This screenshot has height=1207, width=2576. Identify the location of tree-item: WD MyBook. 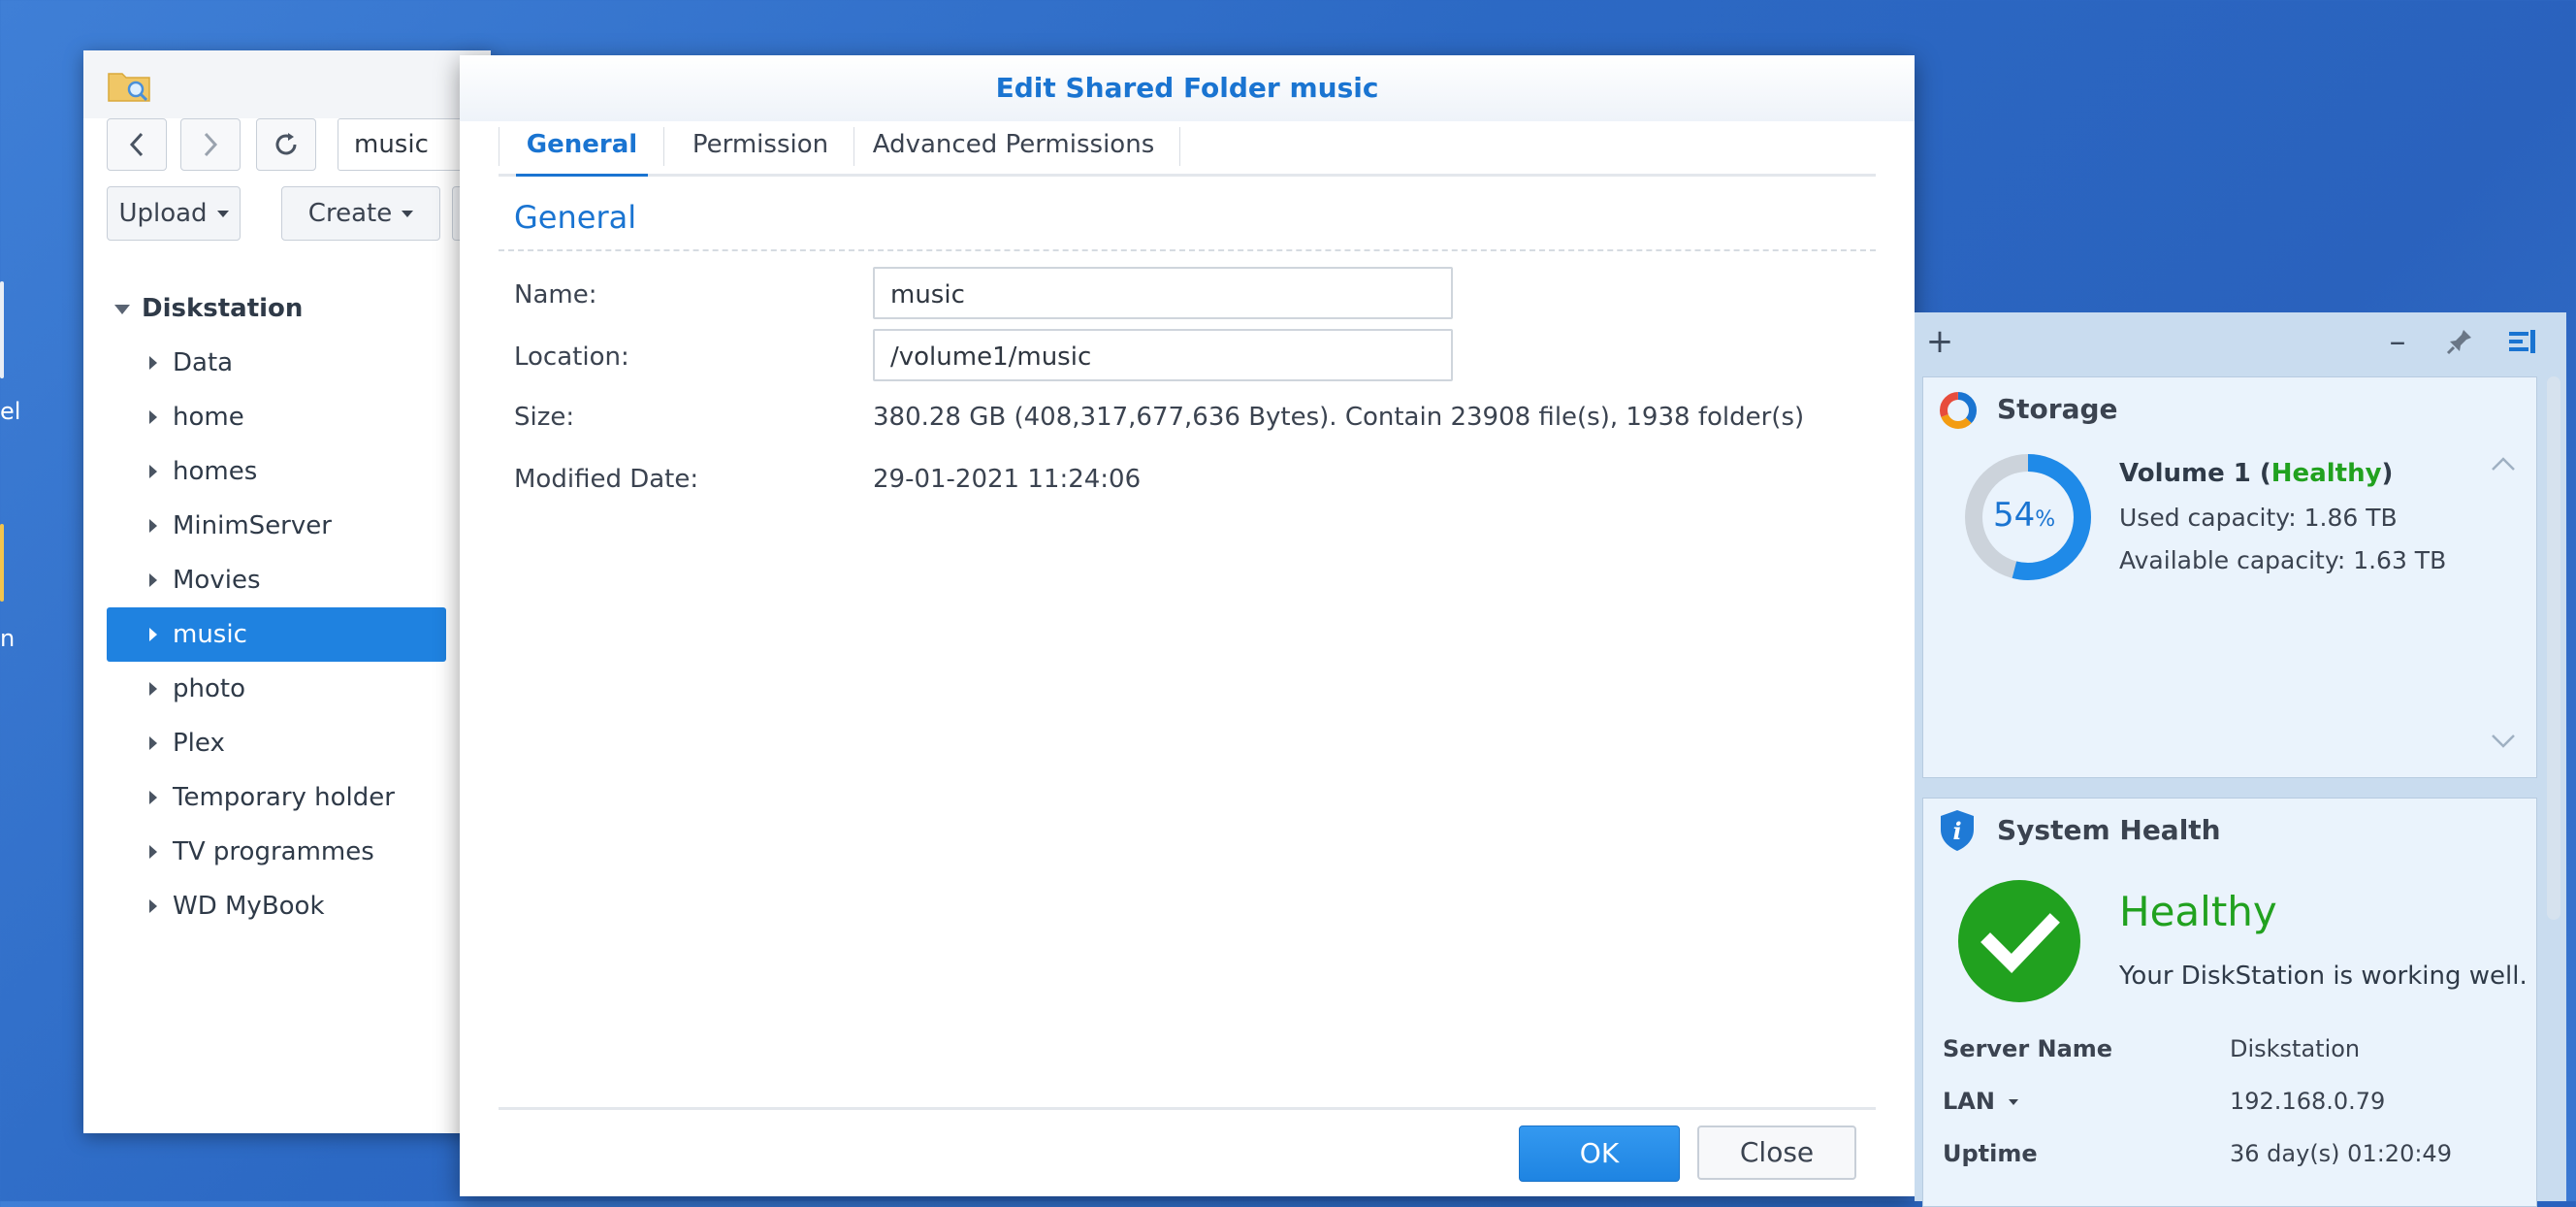
(276, 906).